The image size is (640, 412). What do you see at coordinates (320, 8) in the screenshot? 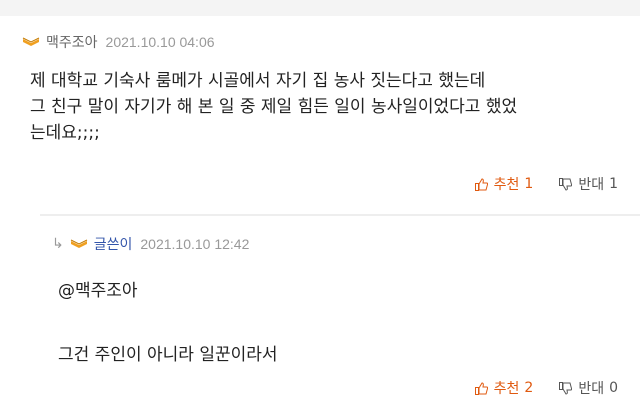
I see `top-divider` at bounding box center [320, 8].